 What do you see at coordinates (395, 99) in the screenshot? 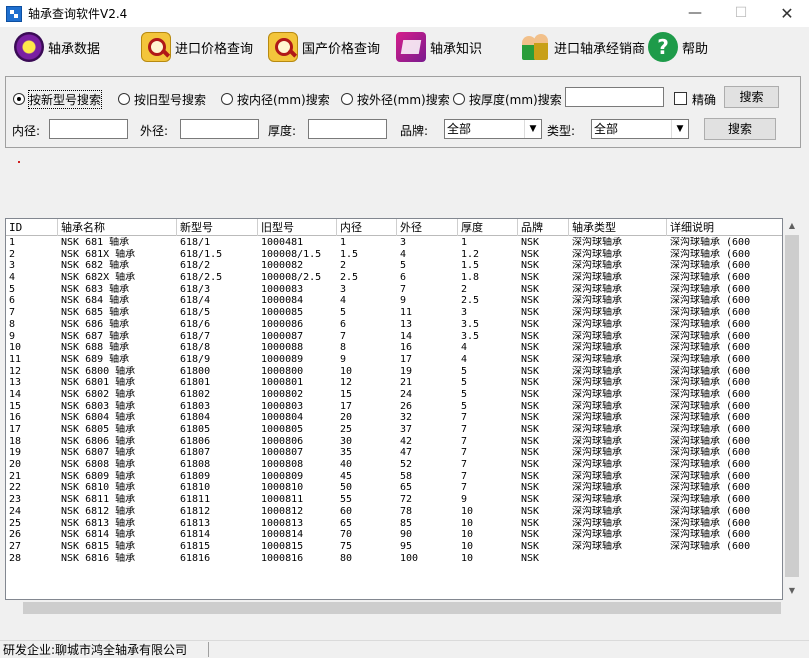
I see `radio-outer-diameter: 按外径(mm)搜索` at bounding box center [395, 99].